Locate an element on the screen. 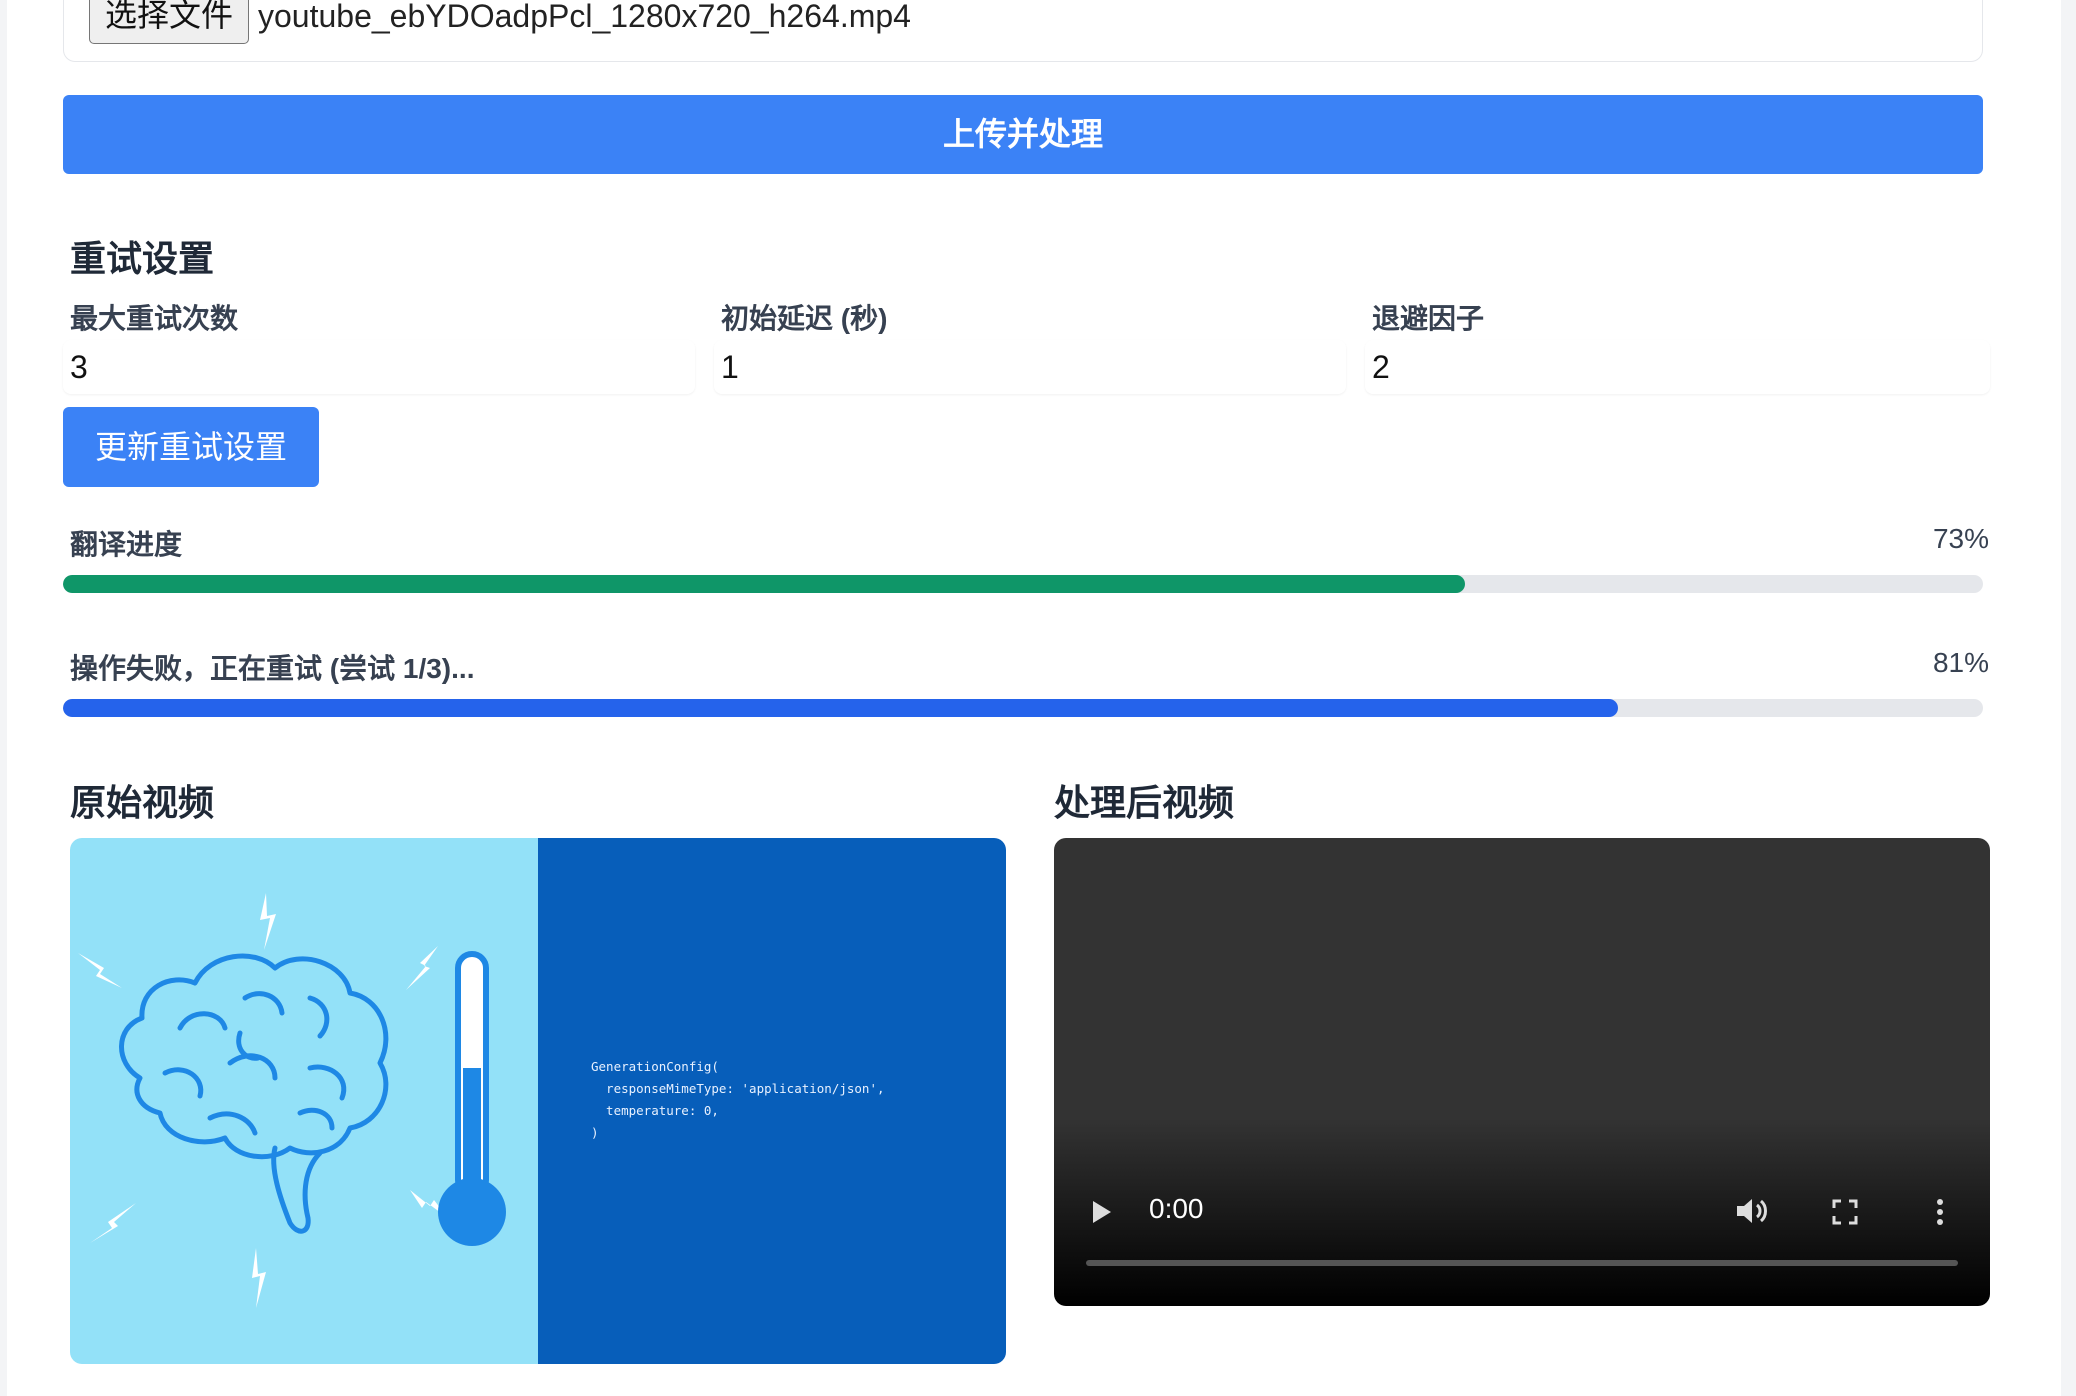 The height and width of the screenshot is (1396, 2076). initial-delay-input: 1 is located at coordinates (1030, 367).